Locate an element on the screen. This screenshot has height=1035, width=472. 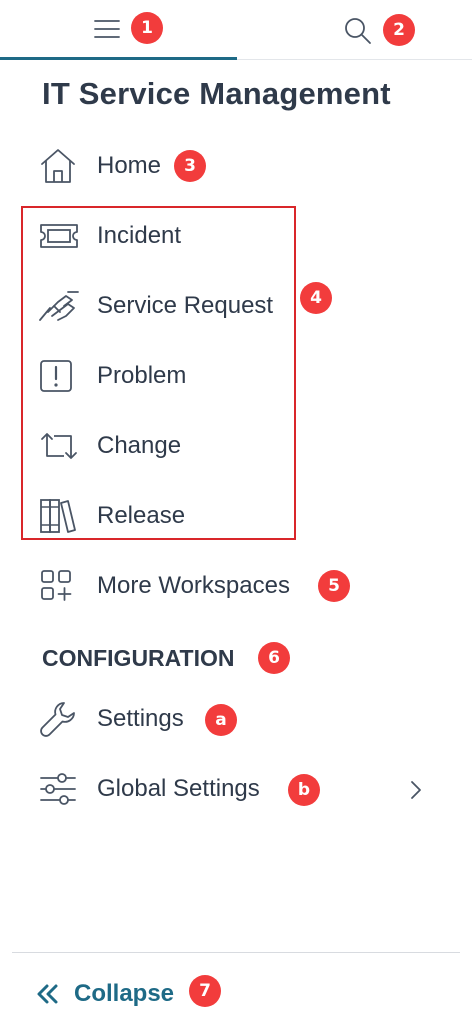
nav-item-service-request: Service Request is located at coordinates (155, 306).